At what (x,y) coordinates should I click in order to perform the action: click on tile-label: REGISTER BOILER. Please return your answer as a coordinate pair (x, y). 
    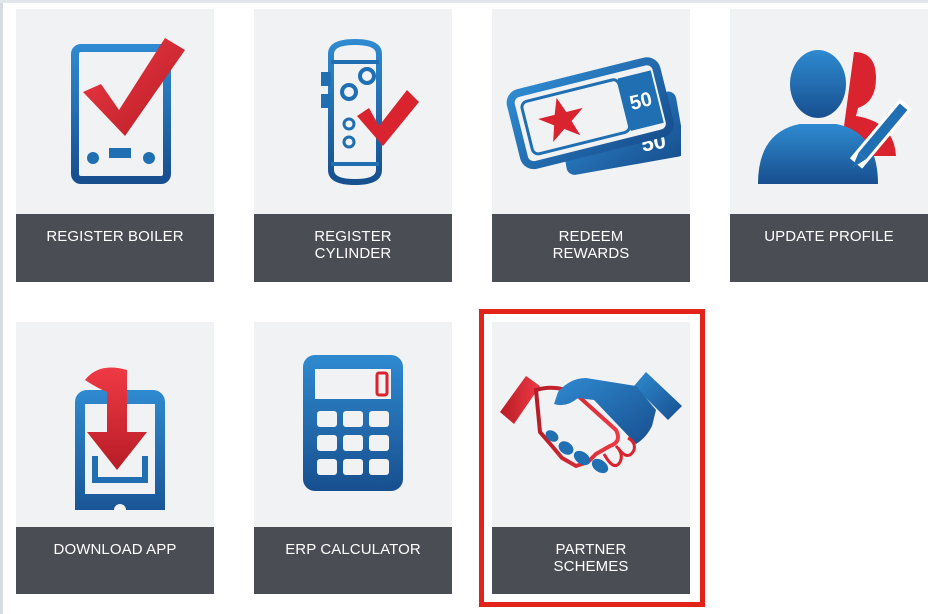
    Looking at the image, I should click on (115, 248).